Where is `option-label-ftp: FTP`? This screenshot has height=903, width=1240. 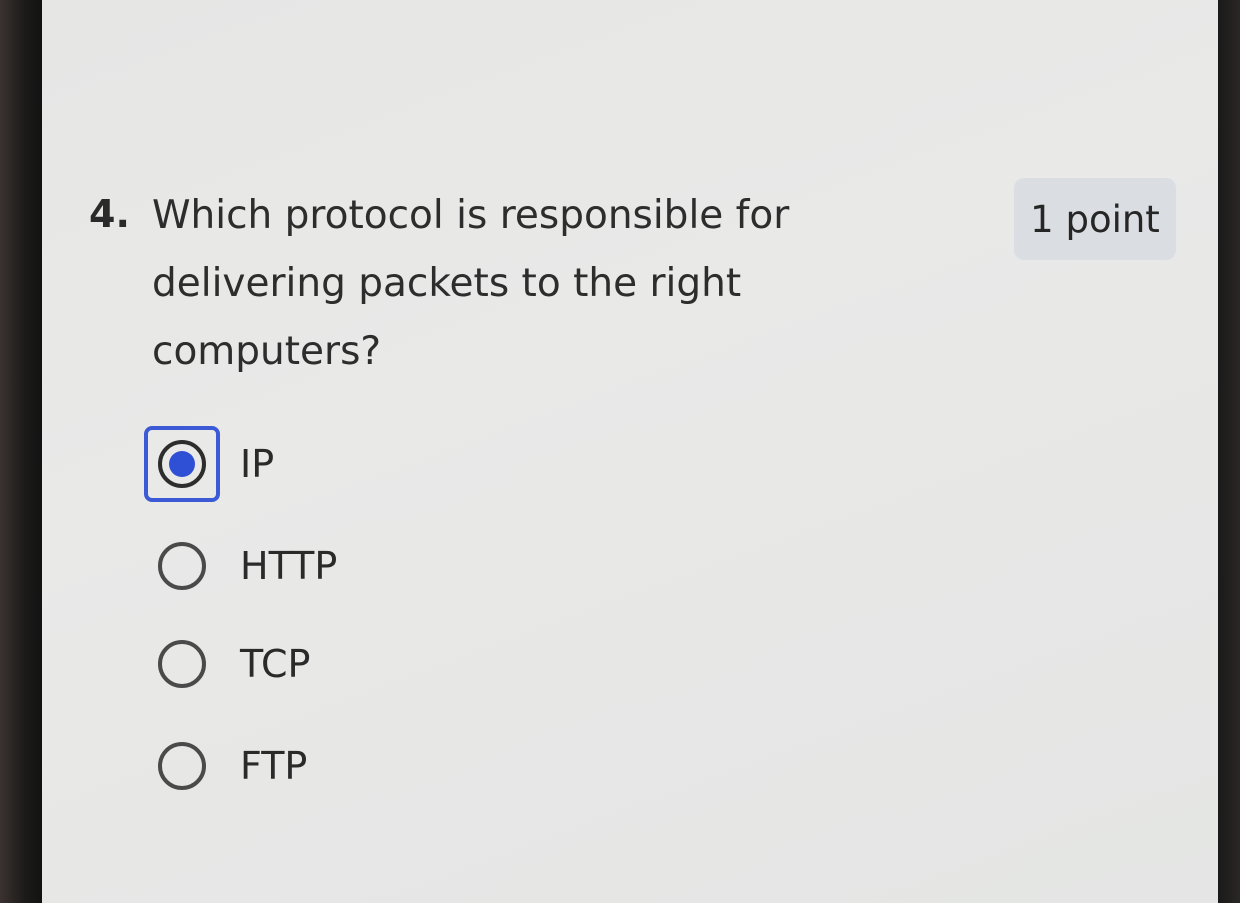
option-label-ftp: FTP is located at coordinates (274, 766).